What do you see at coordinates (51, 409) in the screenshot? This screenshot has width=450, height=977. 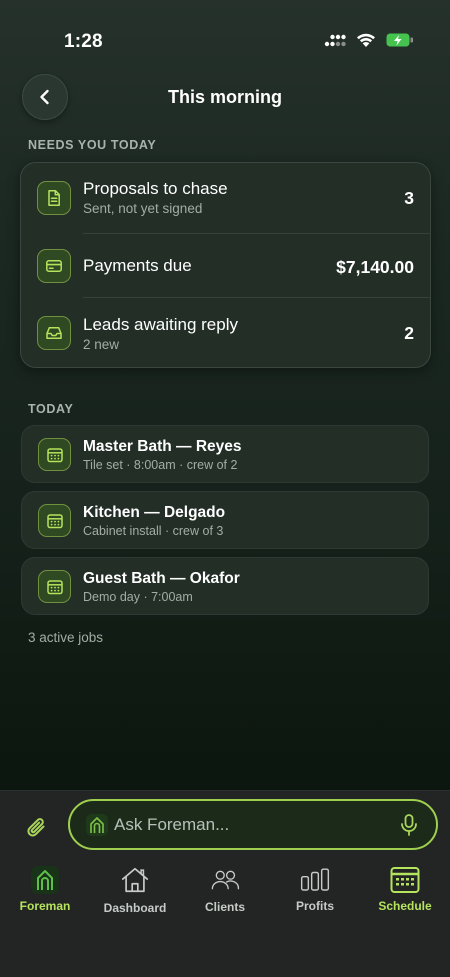 I see `today-section-label: TODAY` at bounding box center [51, 409].